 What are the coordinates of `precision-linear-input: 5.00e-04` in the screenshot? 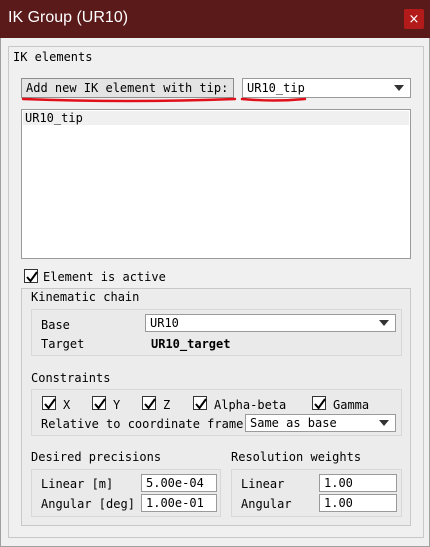 It's located at (179, 483).